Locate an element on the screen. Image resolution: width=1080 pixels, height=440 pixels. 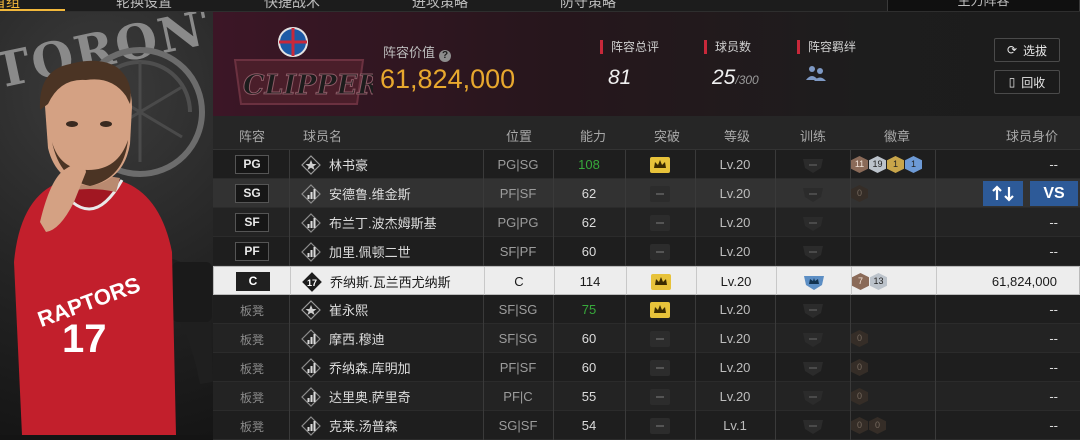
table-row: PG 林书豪 PG|SG 108 Lv.20 11 19 1 1 -- is located at coordinates (646, 164).